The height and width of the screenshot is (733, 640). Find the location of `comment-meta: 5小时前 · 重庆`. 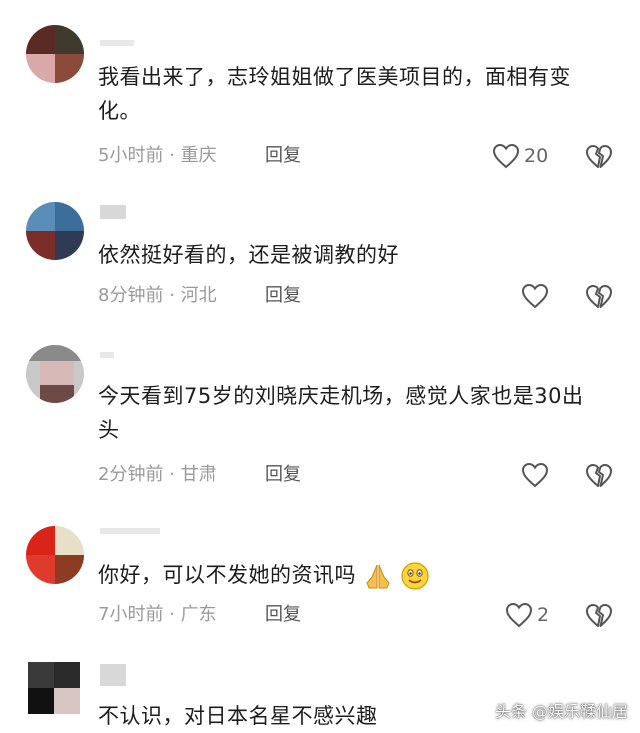

comment-meta: 5小时前 · 重庆 is located at coordinates (157, 156).